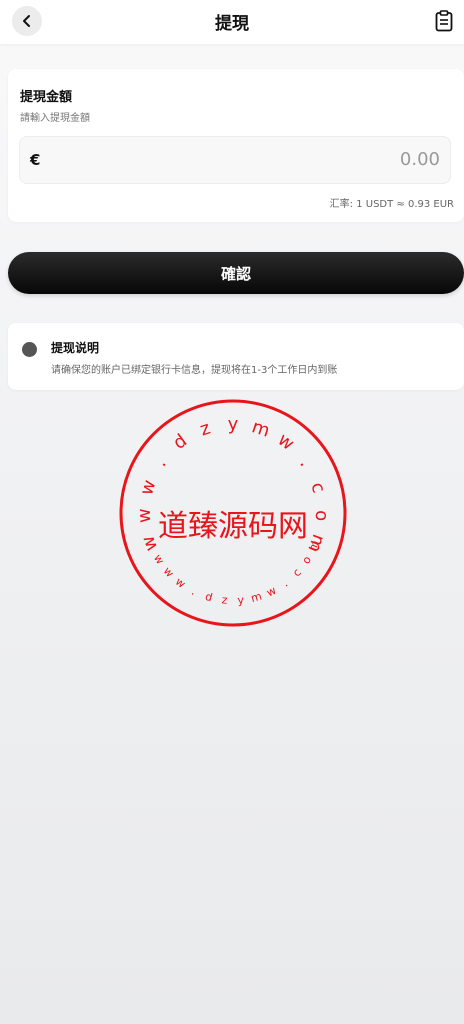 The height and width of the screenshot is (1024, 464). I want to click on watermark-center-text: 道臻源码网, so click(233, 526).